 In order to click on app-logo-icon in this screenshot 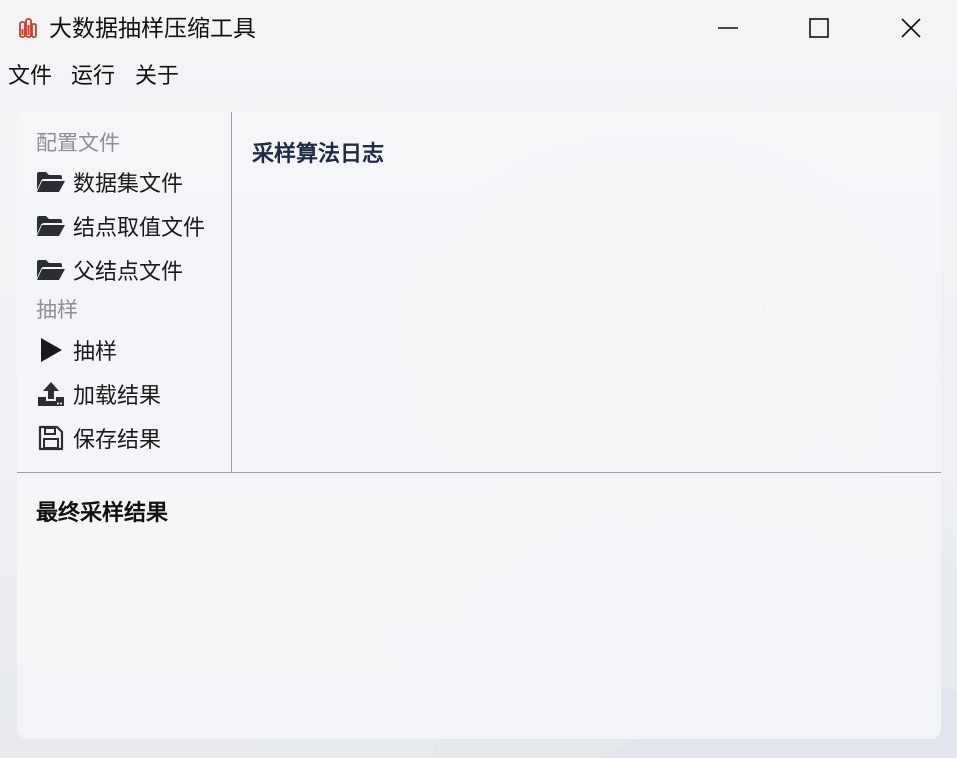, I will do `click(28, 28)`.